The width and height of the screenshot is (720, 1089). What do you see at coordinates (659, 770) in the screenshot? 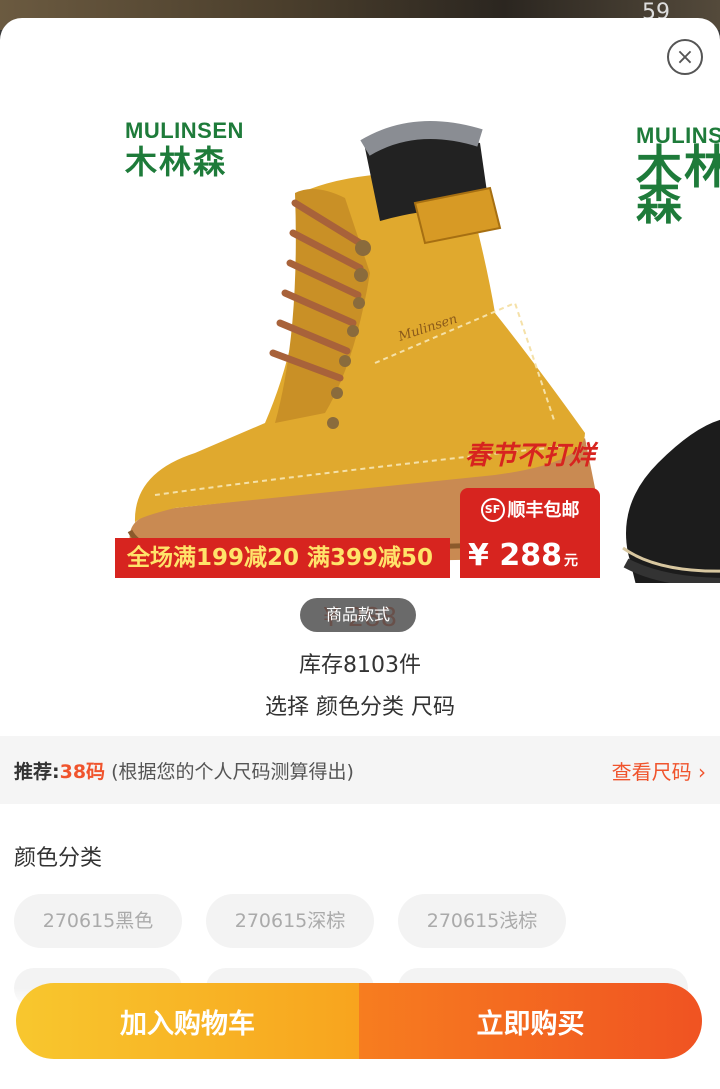
I see `view-size-link: 查看尺码 ›` at bounding box center [659, 770].